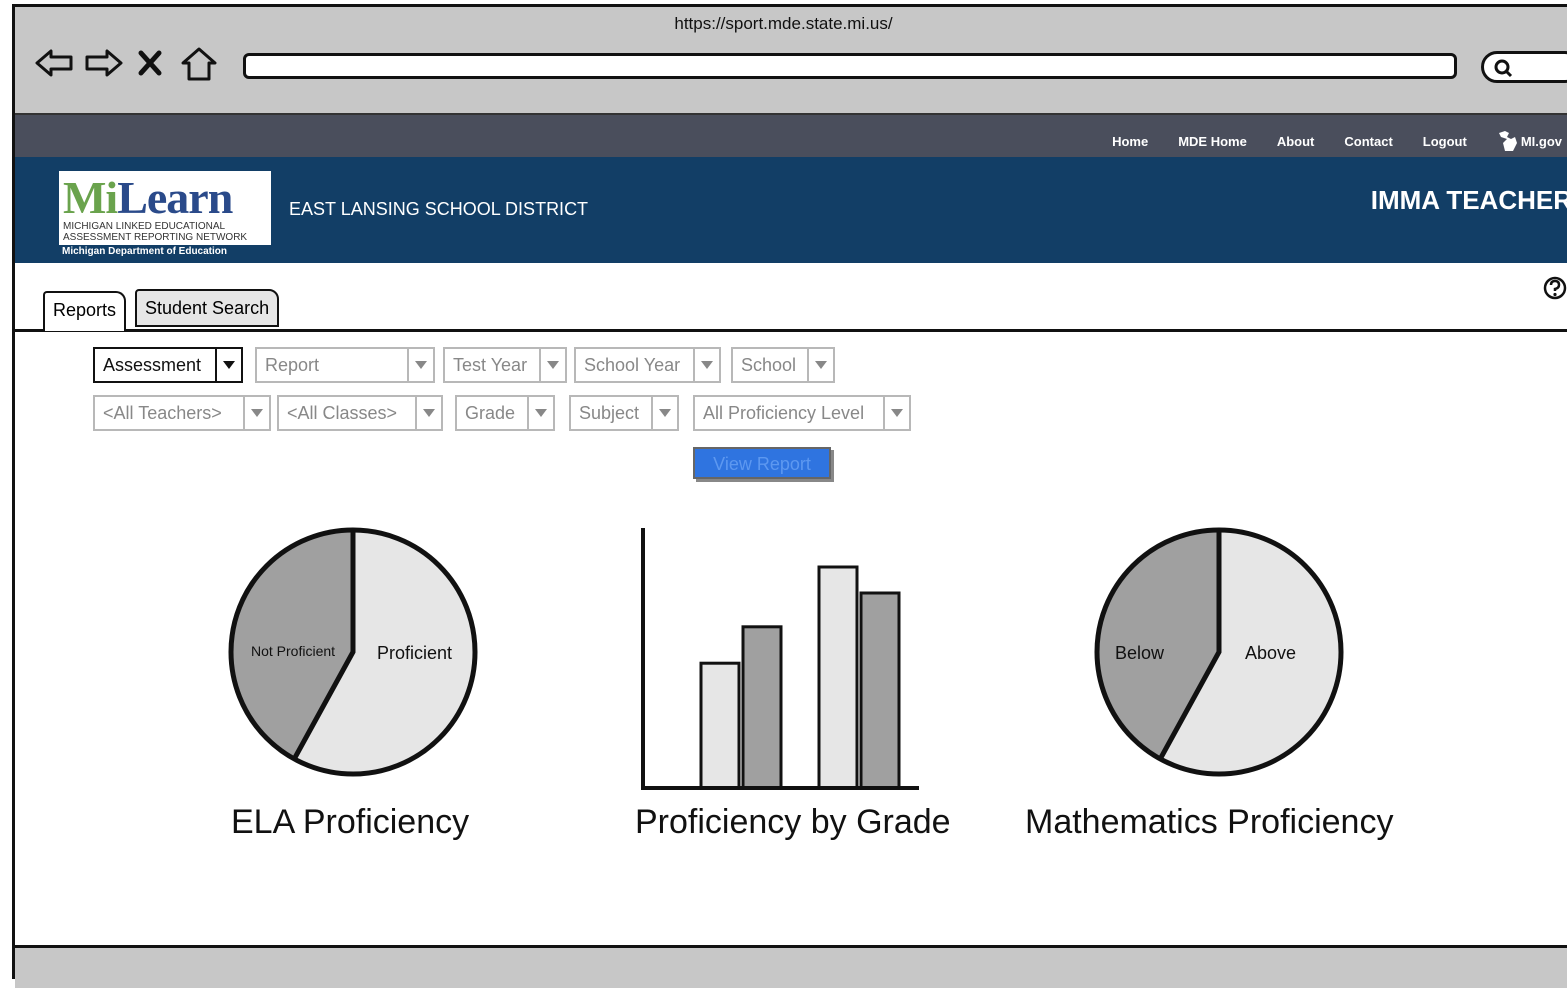 This screenshot has width=1567, height=988. I want to click on test-year-select: Test Year, so click(505, 365).